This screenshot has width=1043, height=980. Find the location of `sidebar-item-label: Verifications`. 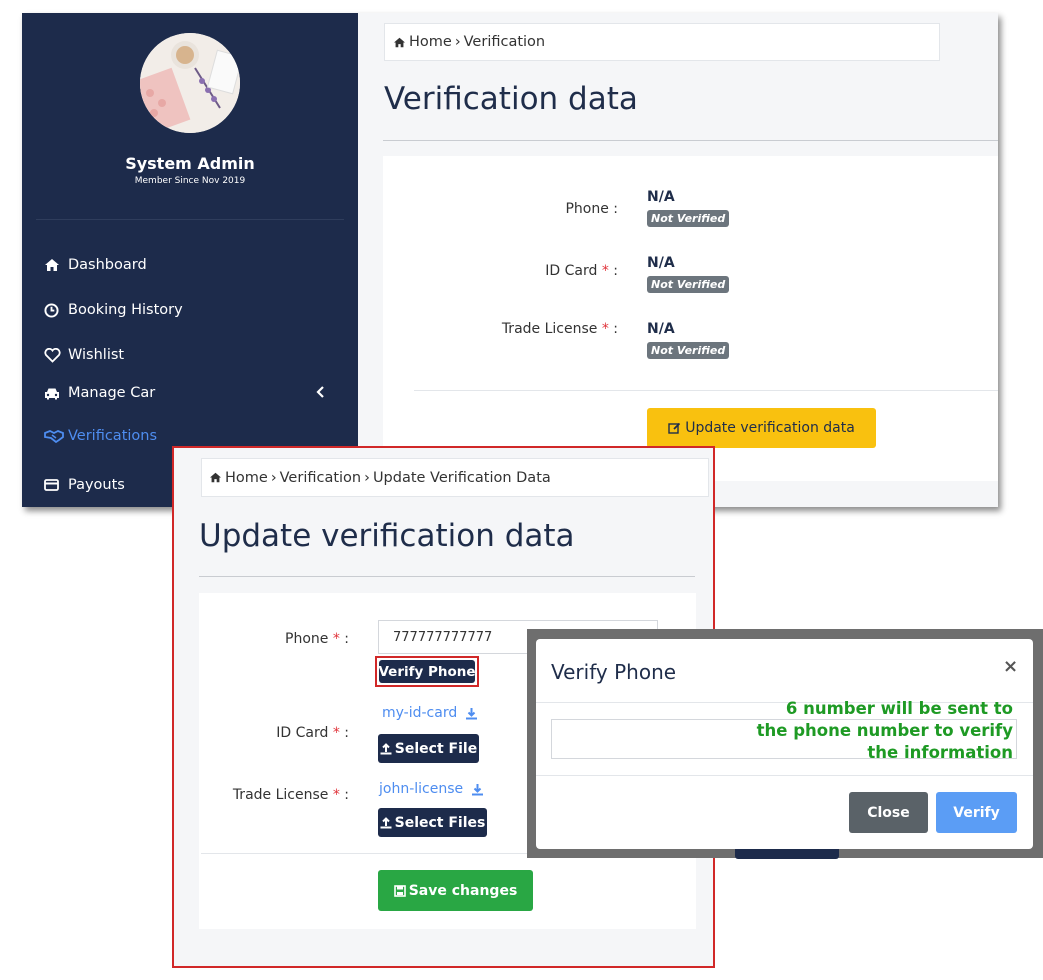

sidebar-item-label: Verifications is located at coordinates (113, 436).